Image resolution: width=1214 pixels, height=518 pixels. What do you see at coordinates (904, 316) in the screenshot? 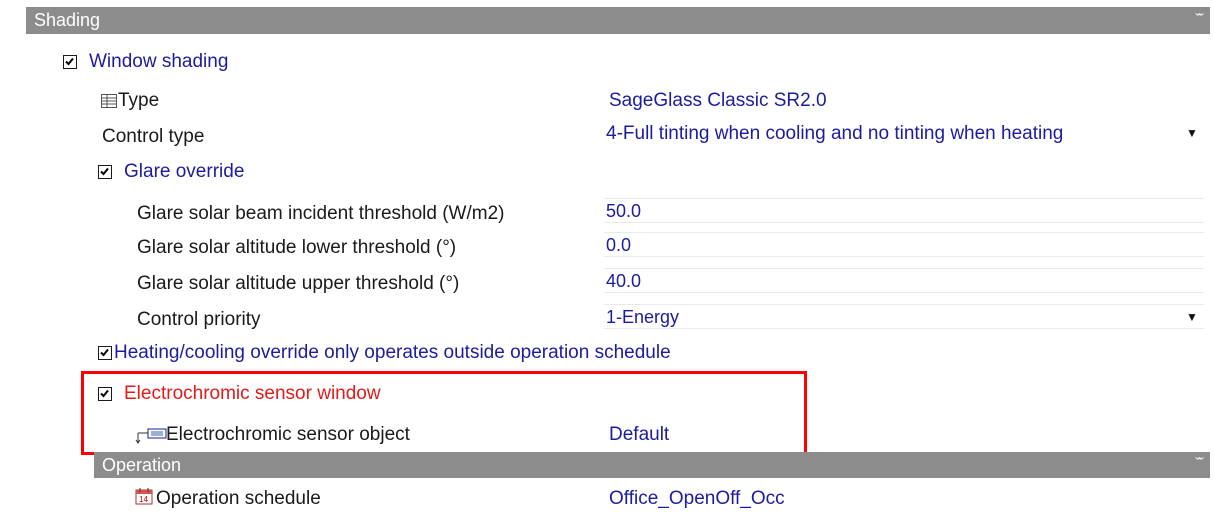
I see `control-priority-select: 1-Energy` at bounding box center [904, 316].